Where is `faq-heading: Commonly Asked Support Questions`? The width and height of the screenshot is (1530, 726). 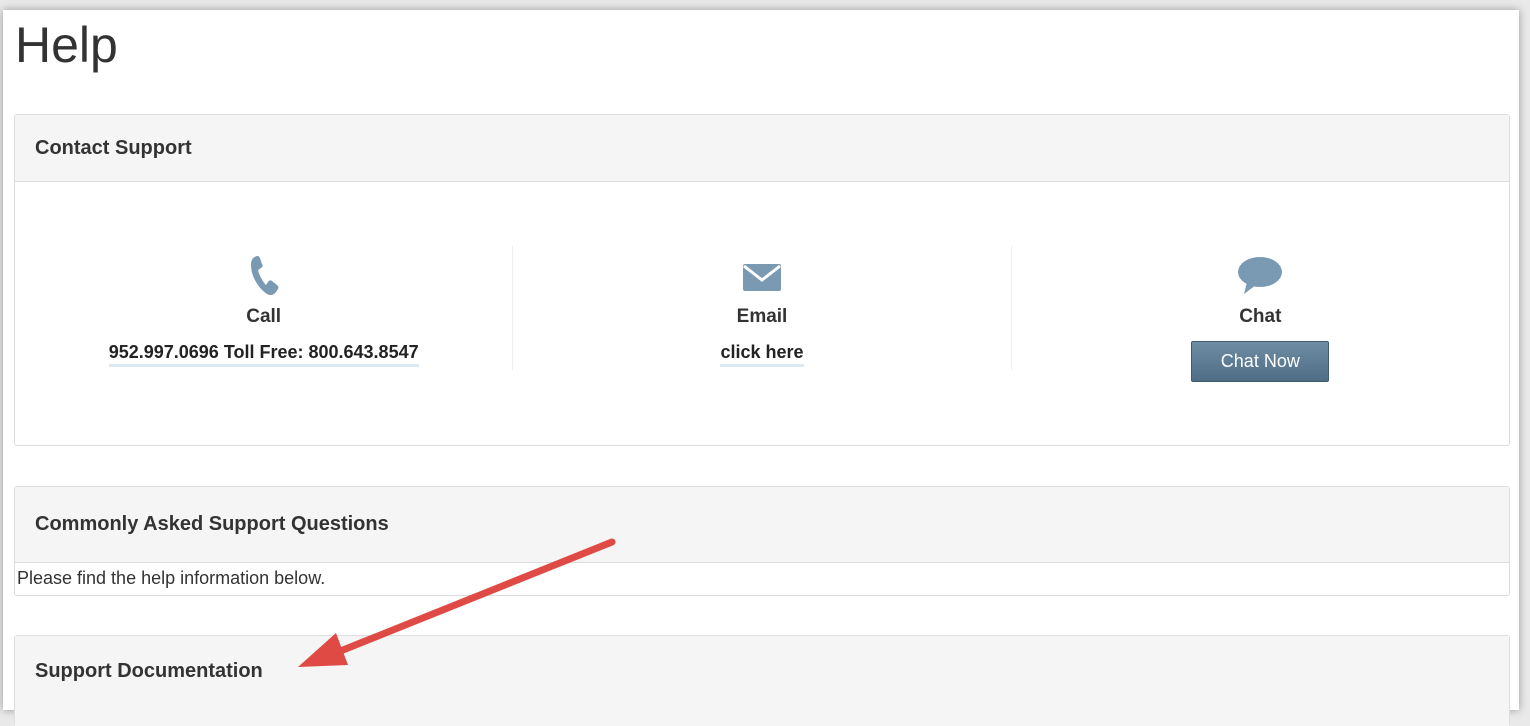 faq-heading: Commonly Asked Support Questions is located at coordinates (762, 525).